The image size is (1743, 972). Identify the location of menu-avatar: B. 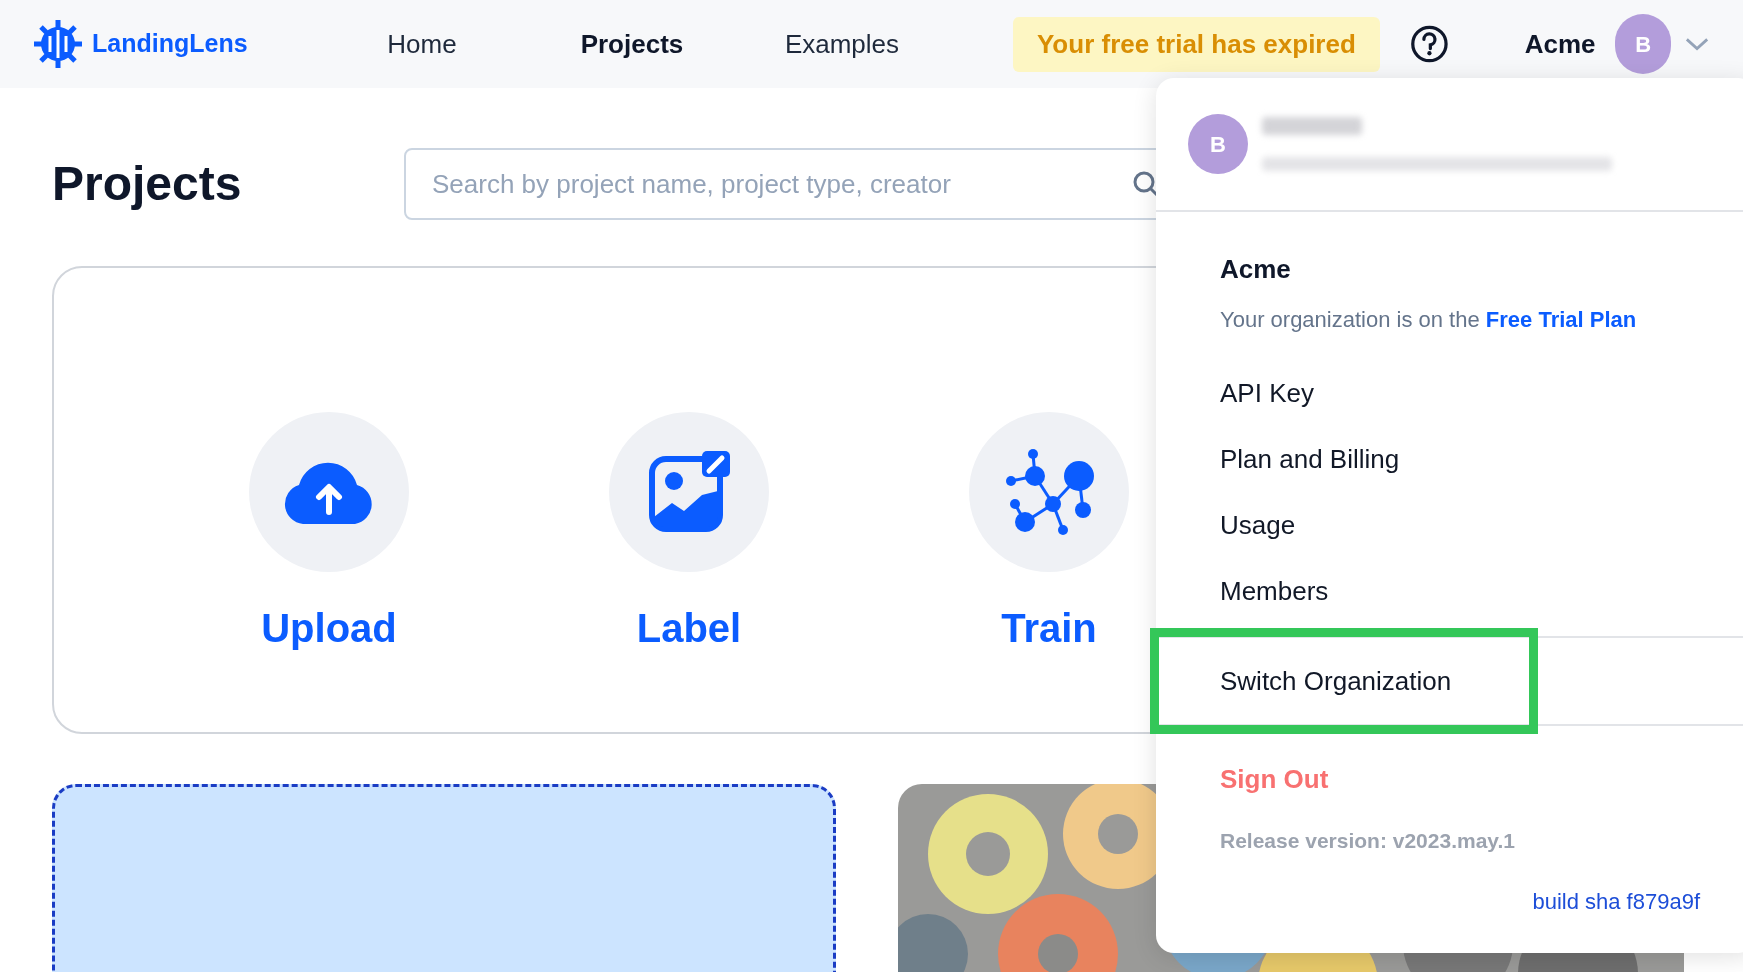
(1218, 144).